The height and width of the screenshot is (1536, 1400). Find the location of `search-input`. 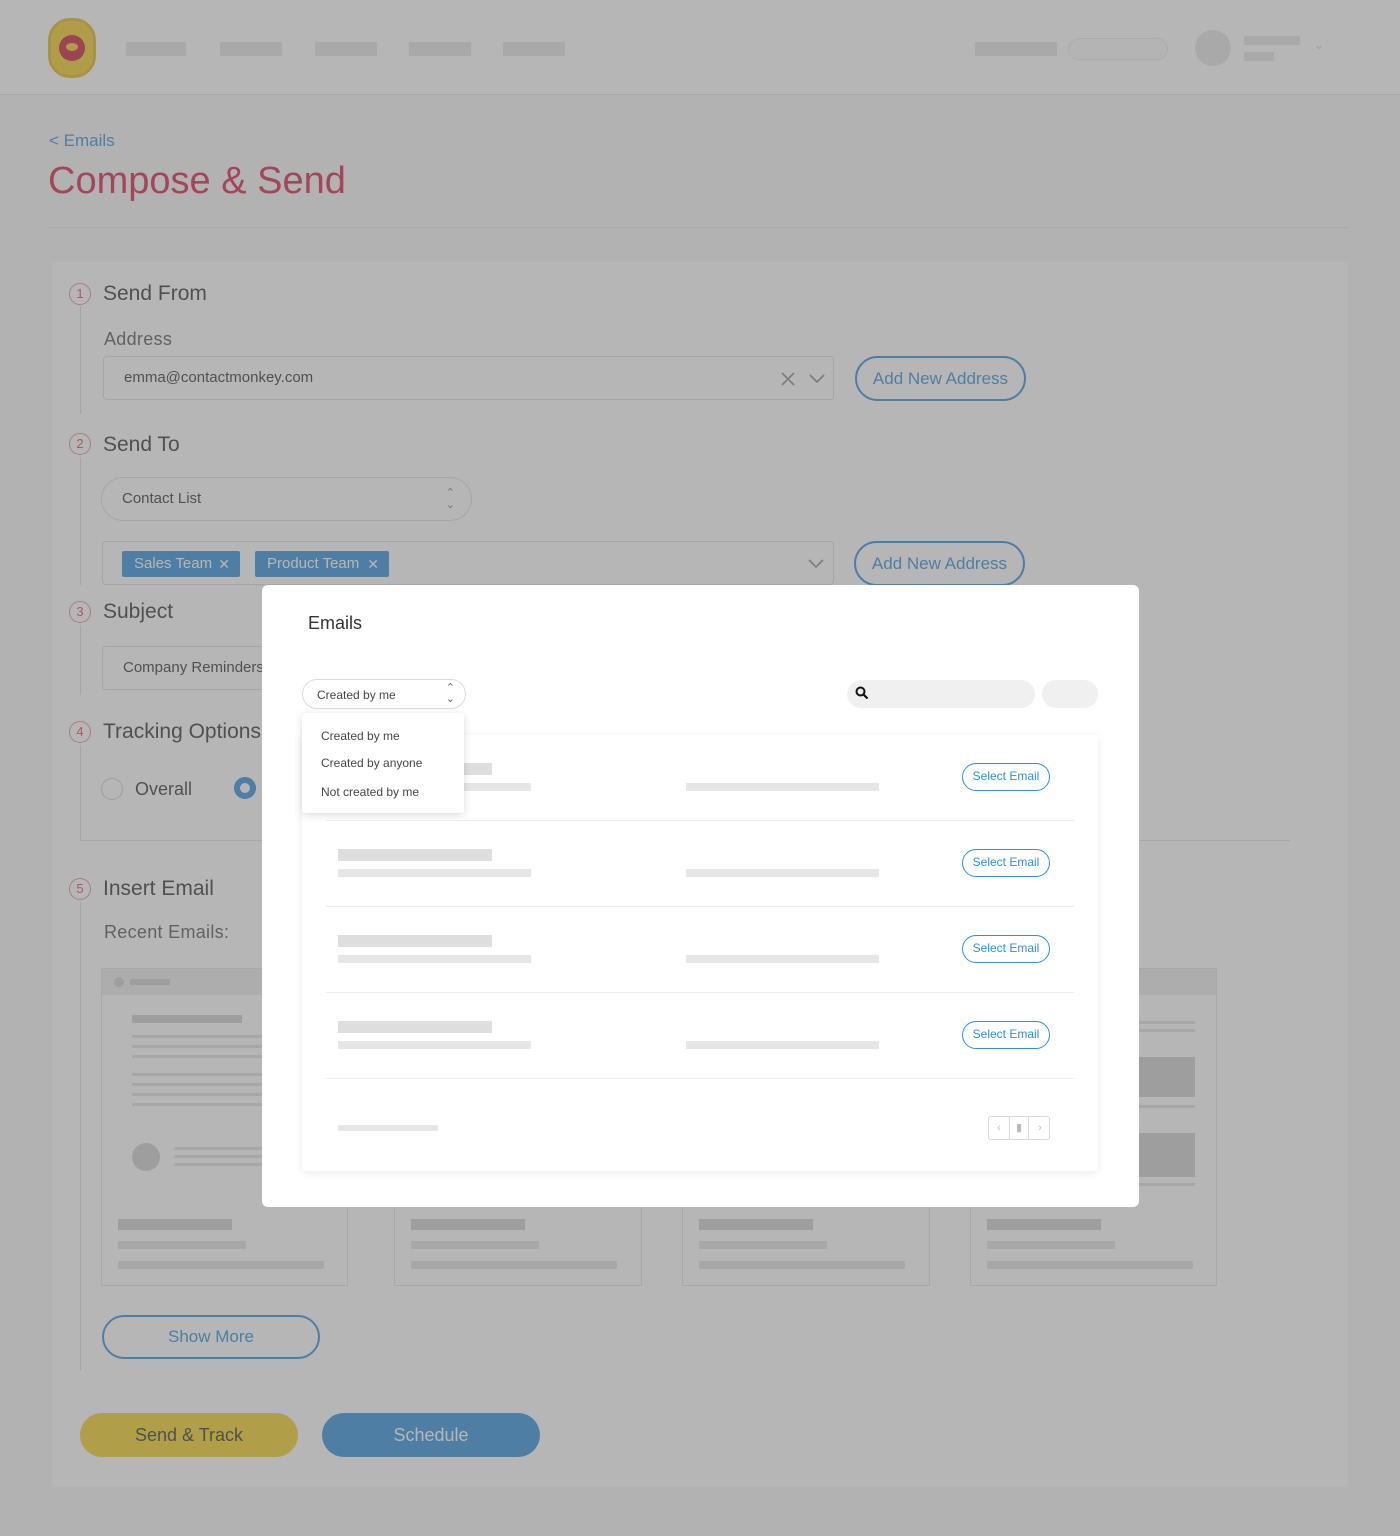

search-input is located at coordinates (941, 694).